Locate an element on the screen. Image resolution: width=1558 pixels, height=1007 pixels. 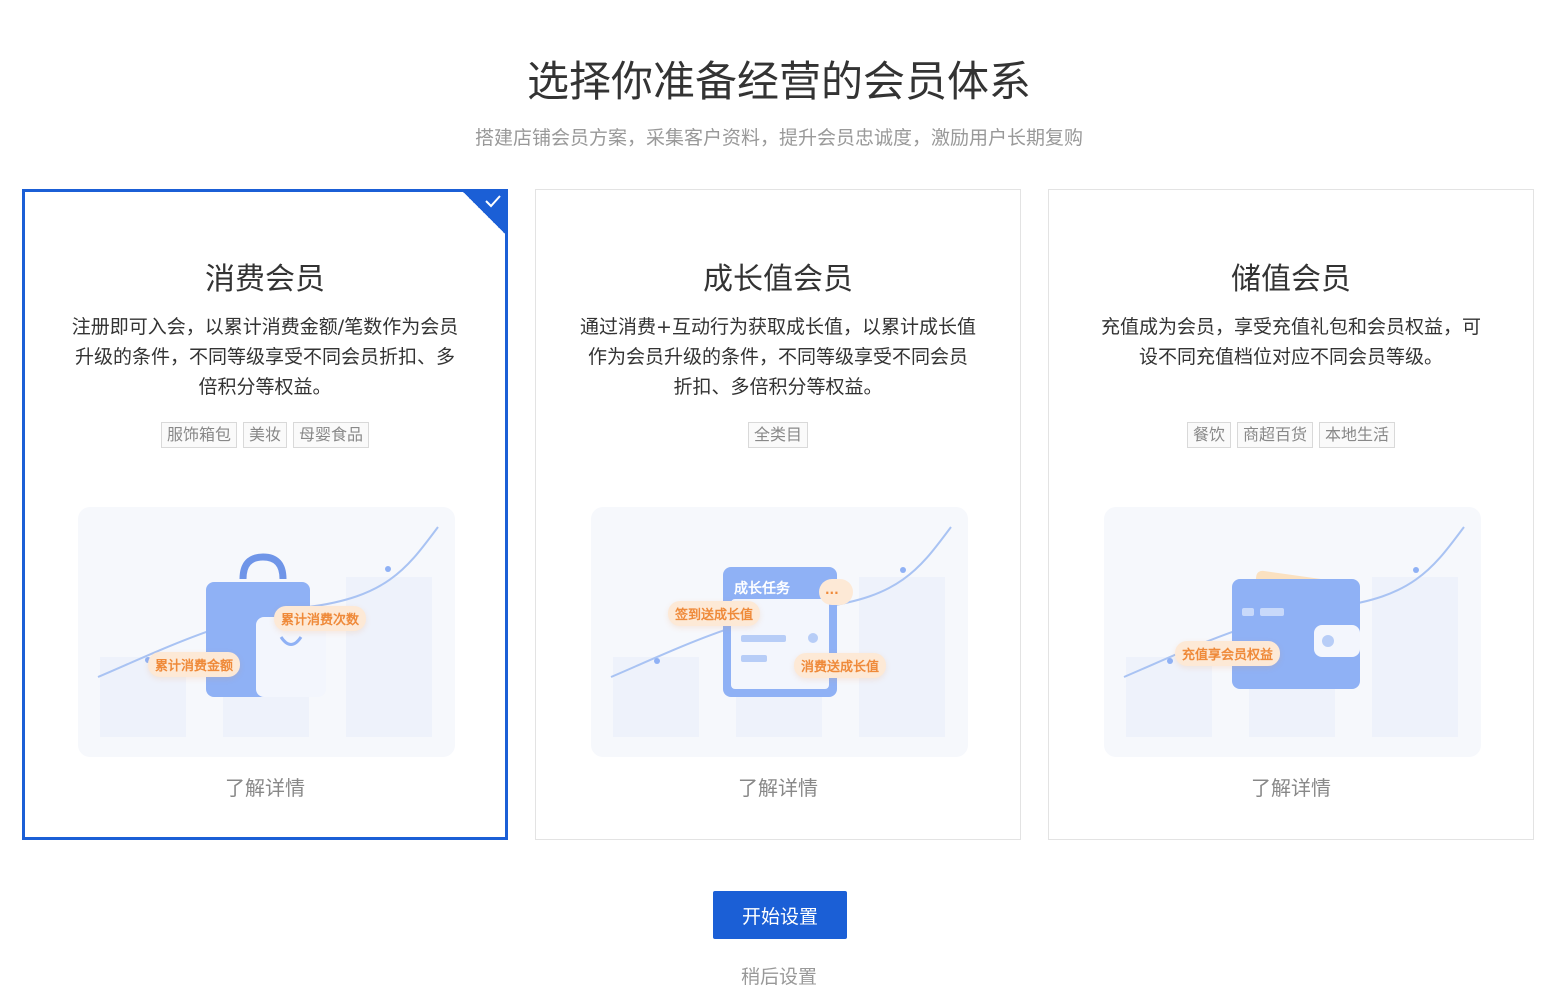
wallet-icon is located at coordinates (1294, 631).